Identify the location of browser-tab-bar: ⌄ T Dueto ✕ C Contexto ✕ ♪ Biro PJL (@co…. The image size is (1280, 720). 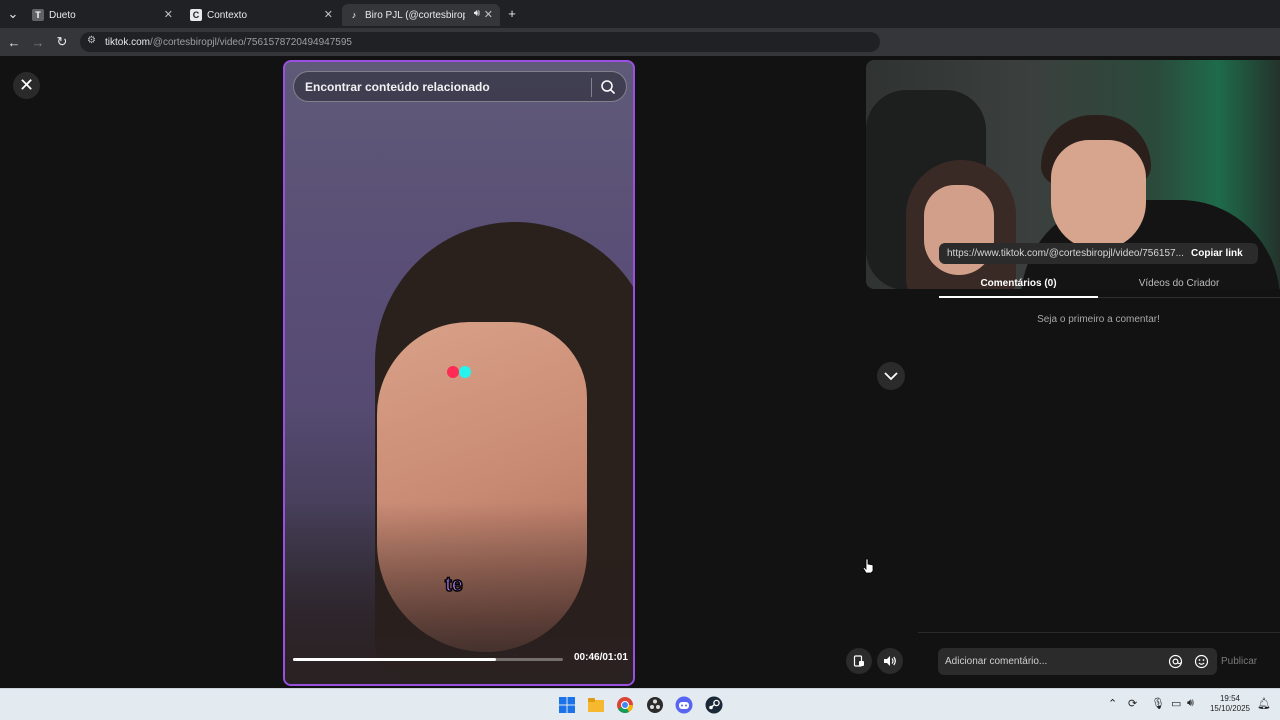
(640, 14).